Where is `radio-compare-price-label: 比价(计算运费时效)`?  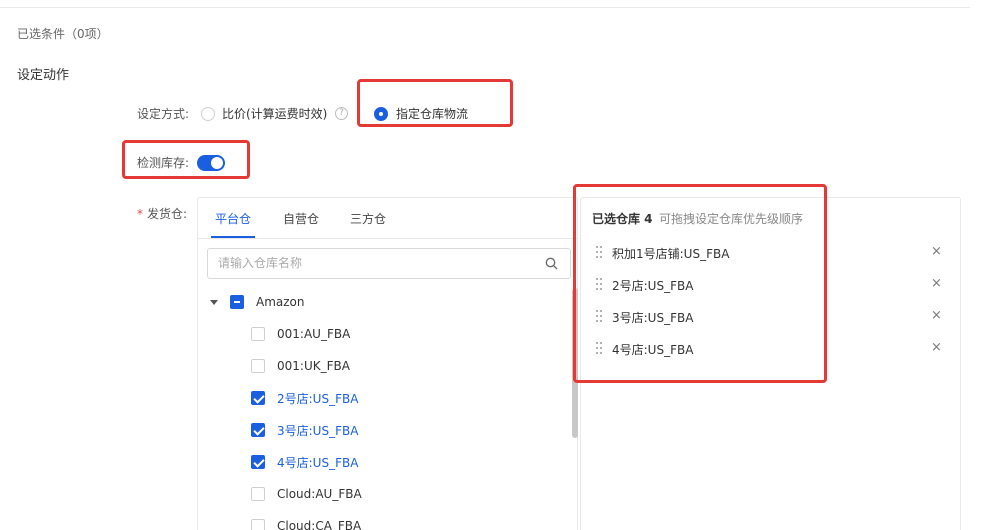
radio-compare-price-label: 比价(计算运费时效) is located at coordinates (274, 113).